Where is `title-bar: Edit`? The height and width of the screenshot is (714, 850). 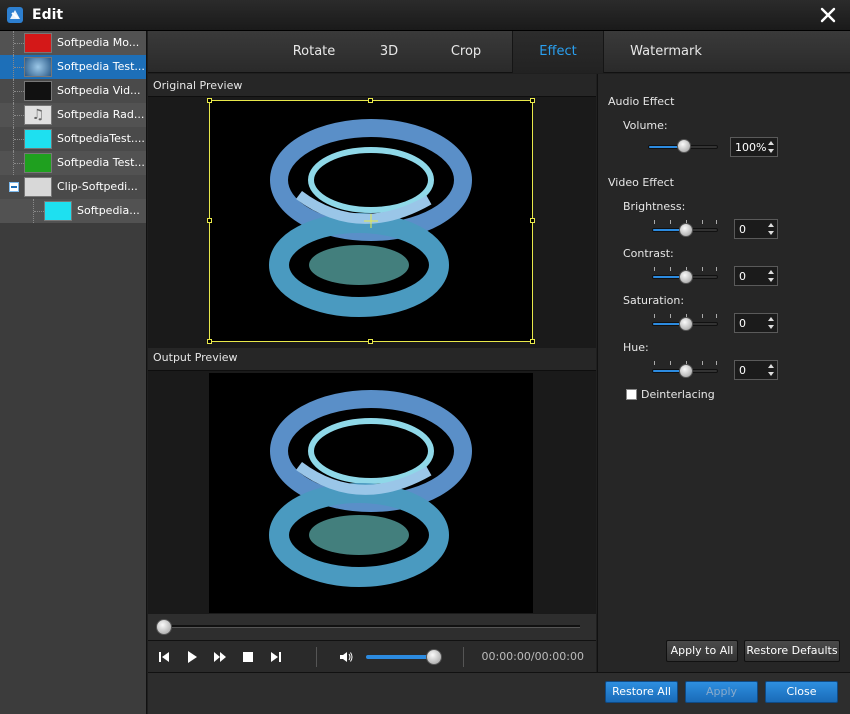 title-bar: Edit is located at coordinates (425, 15).